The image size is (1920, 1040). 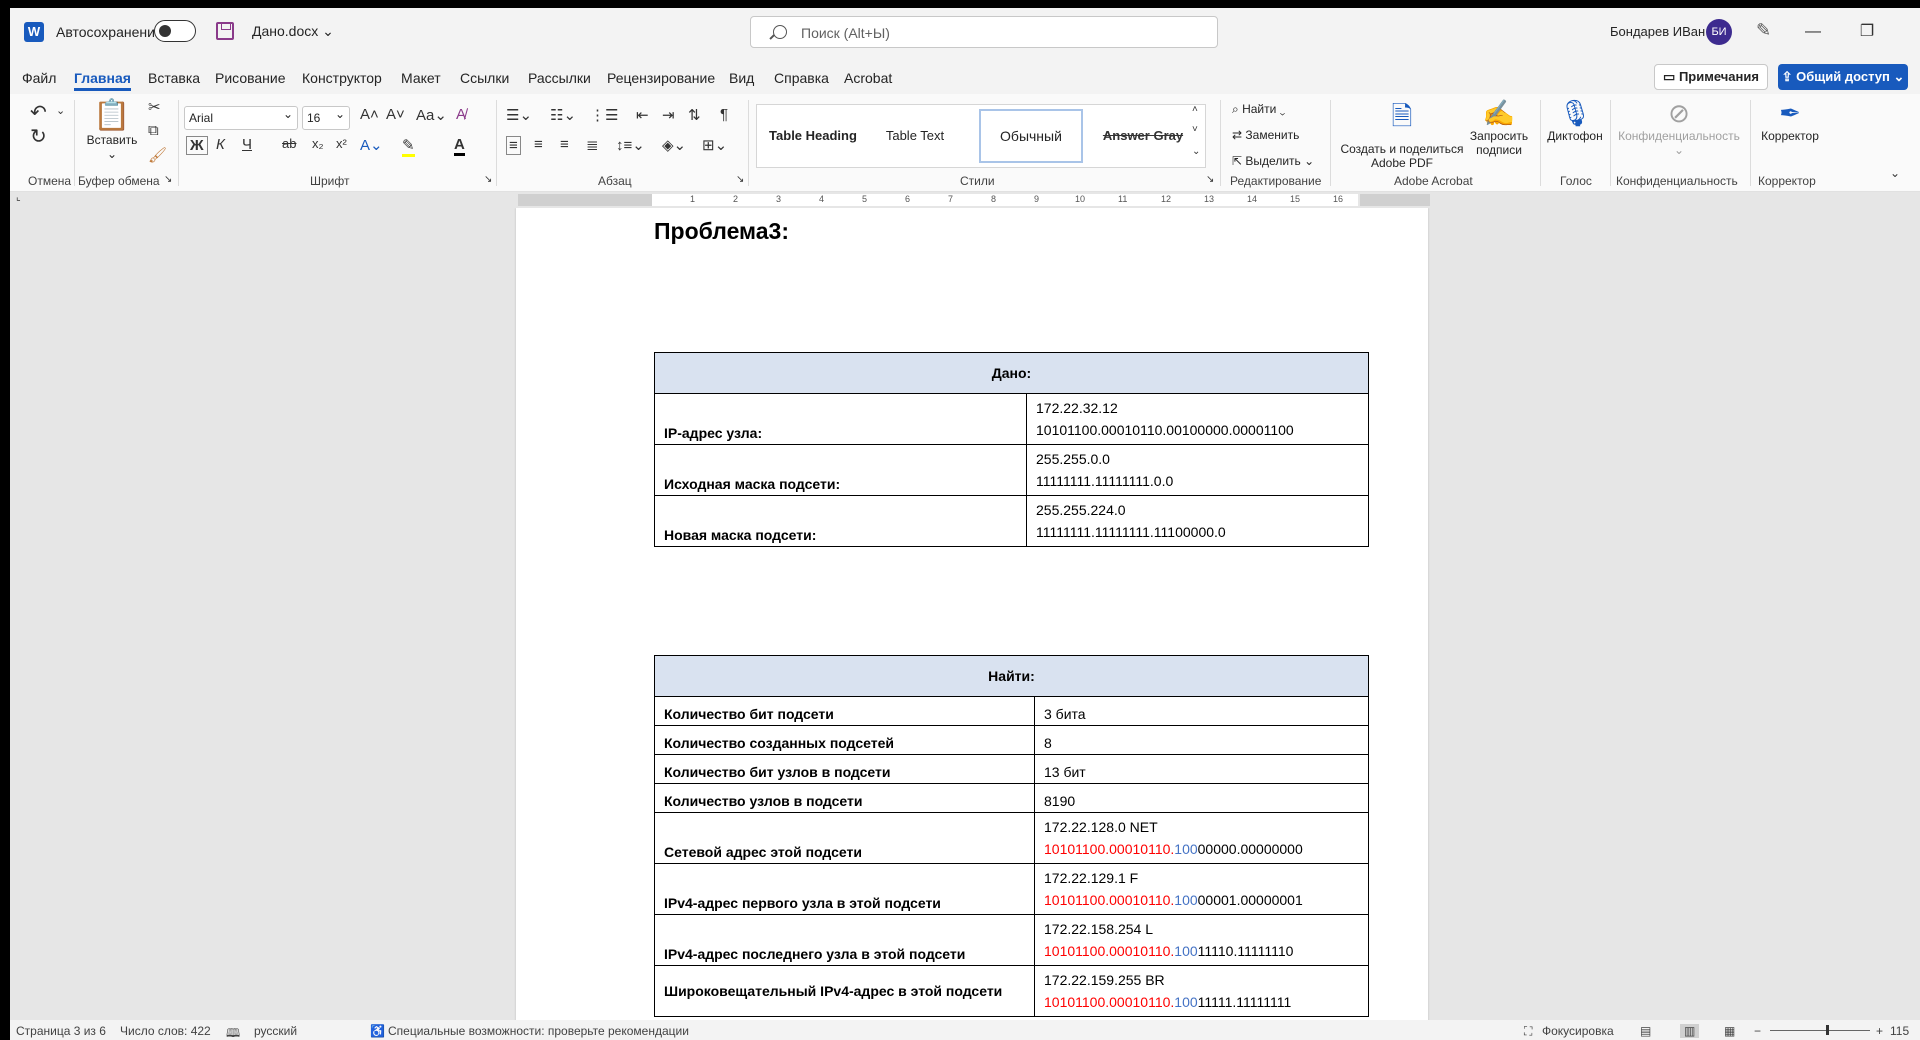 What do you see at coordinates (630, 145) in the screenshot?
I see `line-spacing-icon: ↕≡⌄` at bounding box center [630, 145].